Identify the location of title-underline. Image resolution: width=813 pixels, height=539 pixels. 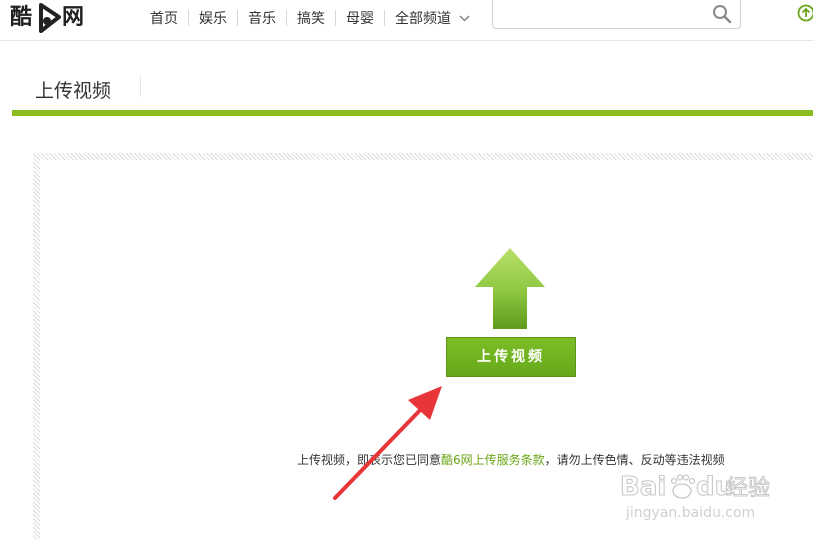
(412, 113).